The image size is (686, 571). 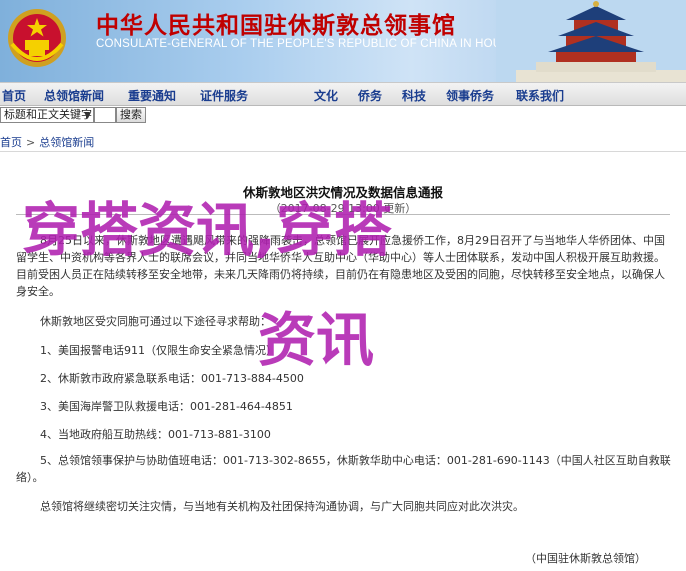 I want to click on nav-item-tech: 科技, so click(x=414, y=95).